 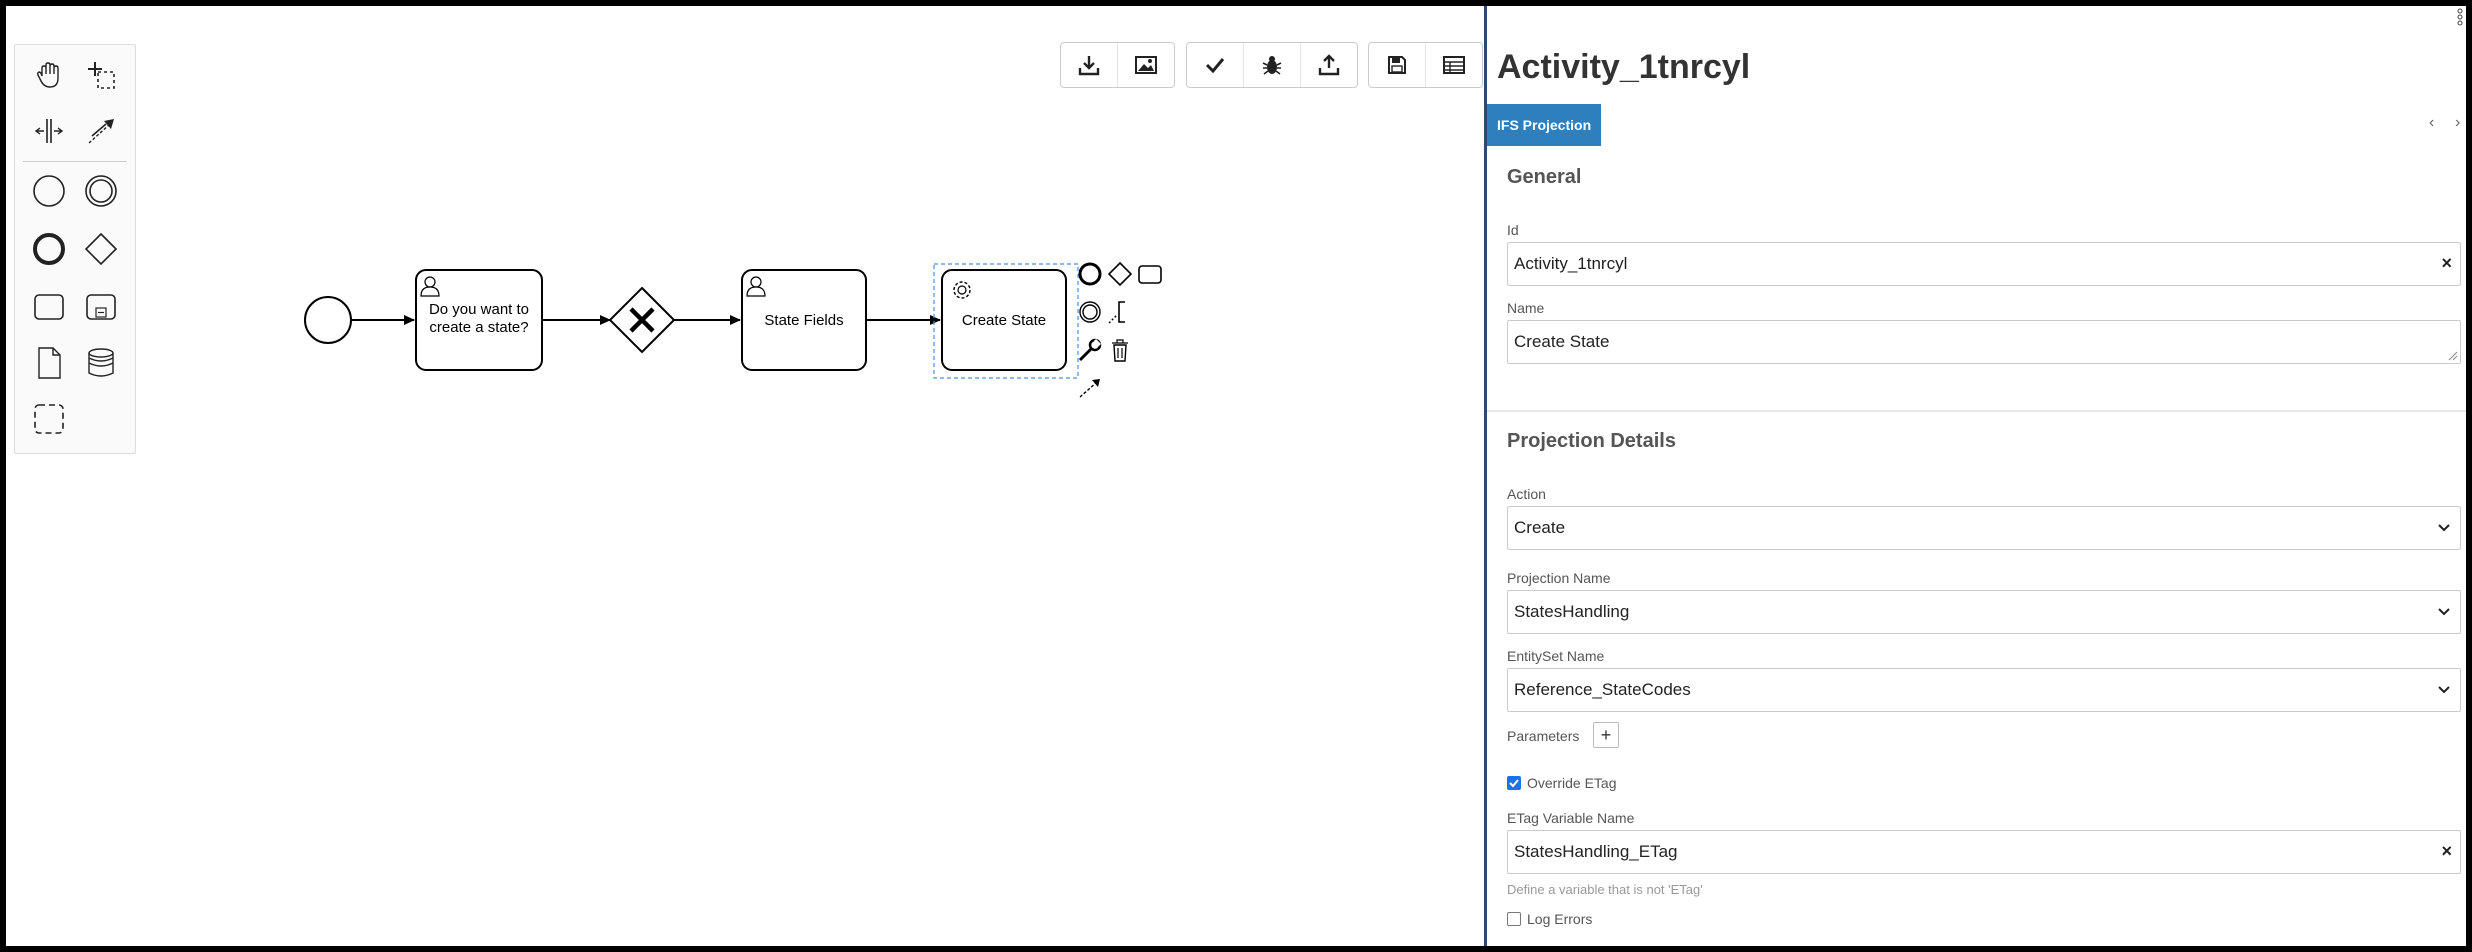 What do you see at coordinates (1559, 578) in the screenshot?
I see `projection-name-label: Projection Name` at bounding box center [1559, 578].